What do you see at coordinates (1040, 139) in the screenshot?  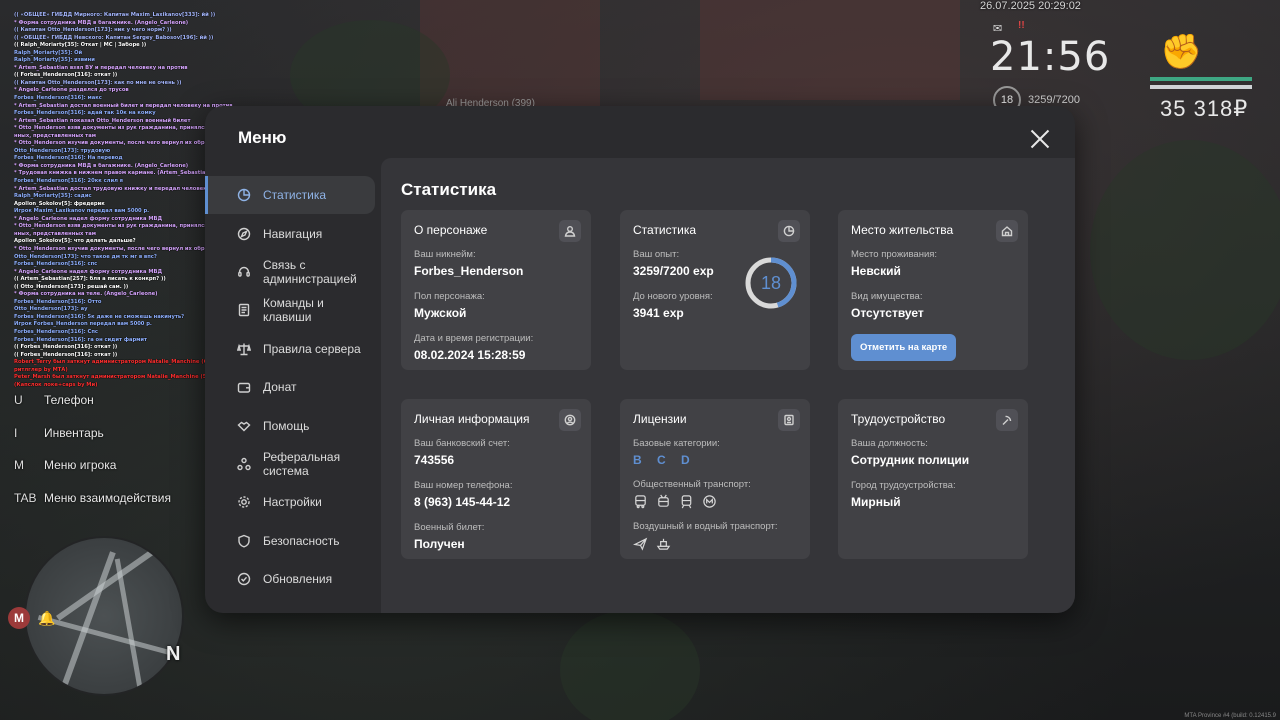 I see `close-icon` at bounding box center [1040, 139].